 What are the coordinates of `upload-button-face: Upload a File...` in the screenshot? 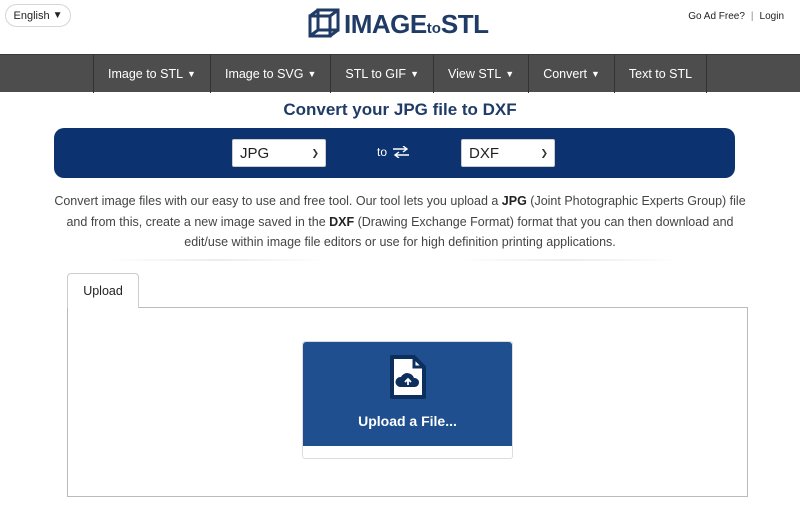 It's located at (407, 394).